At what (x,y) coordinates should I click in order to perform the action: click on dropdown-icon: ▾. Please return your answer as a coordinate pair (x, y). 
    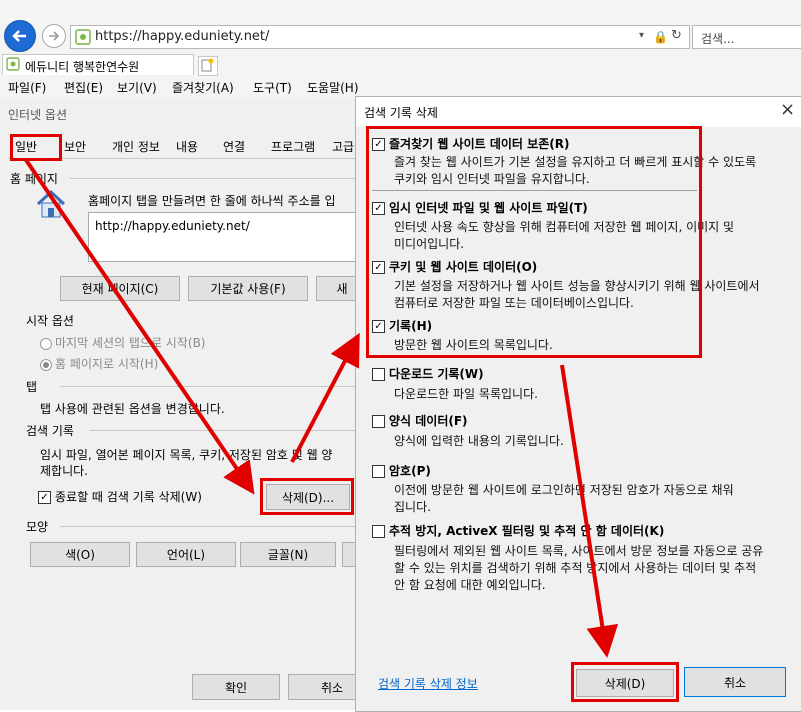
    Looking at the image, I should click on (641, 35).